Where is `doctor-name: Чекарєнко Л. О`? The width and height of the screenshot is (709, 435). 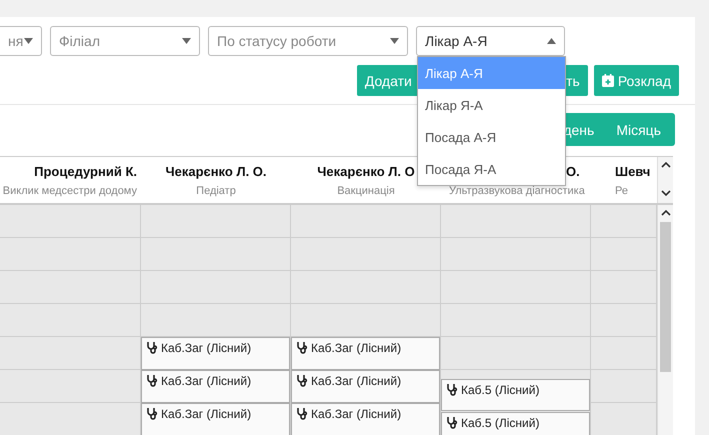 doctor-name: Чекарєнко Л. О is located at coordinates (366, 171).